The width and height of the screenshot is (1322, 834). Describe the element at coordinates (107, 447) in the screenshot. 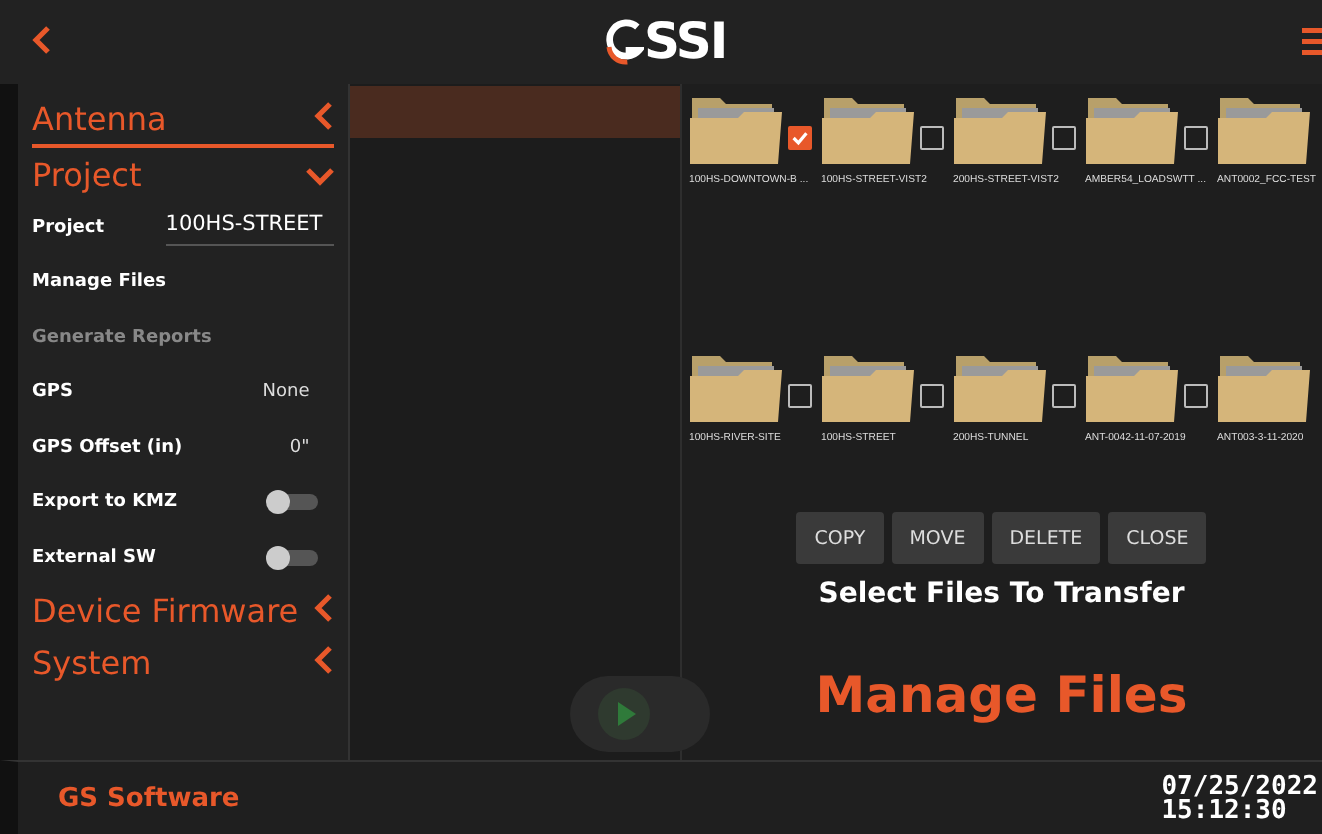

I see `setting-label: GPS Offset (in)` at that location.